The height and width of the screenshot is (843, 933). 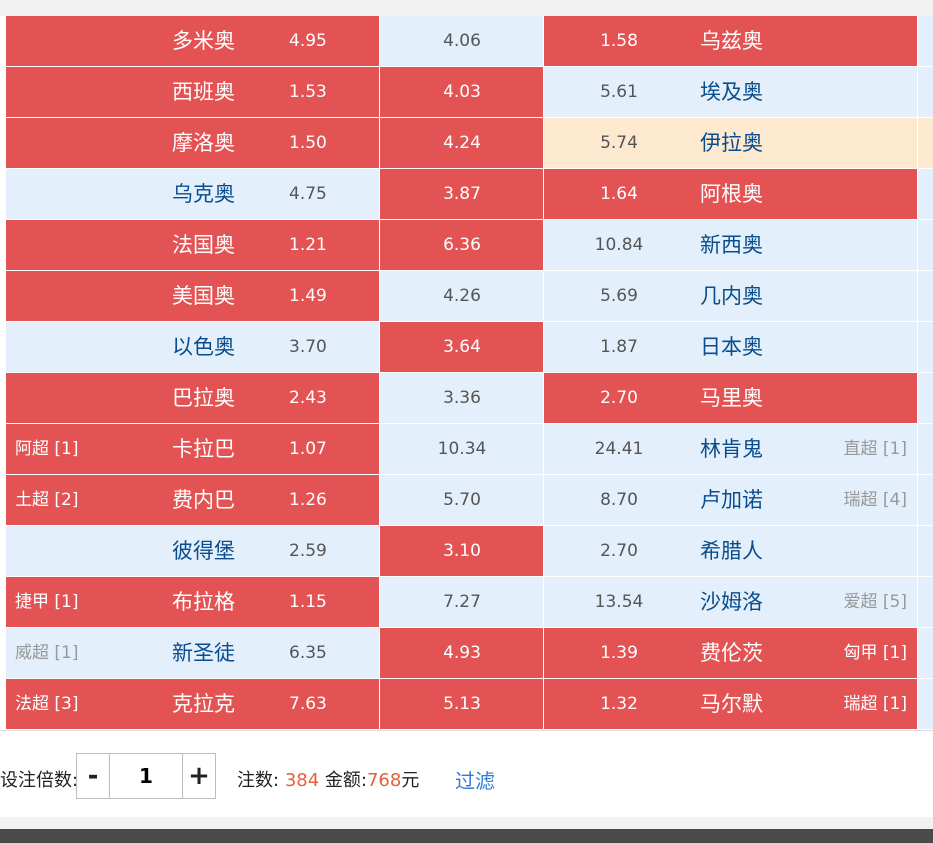 What do you see at coordinates (462, 653) in the screenshot?
I see `draw-cell: 4.93` at bounding box center [462, 653].